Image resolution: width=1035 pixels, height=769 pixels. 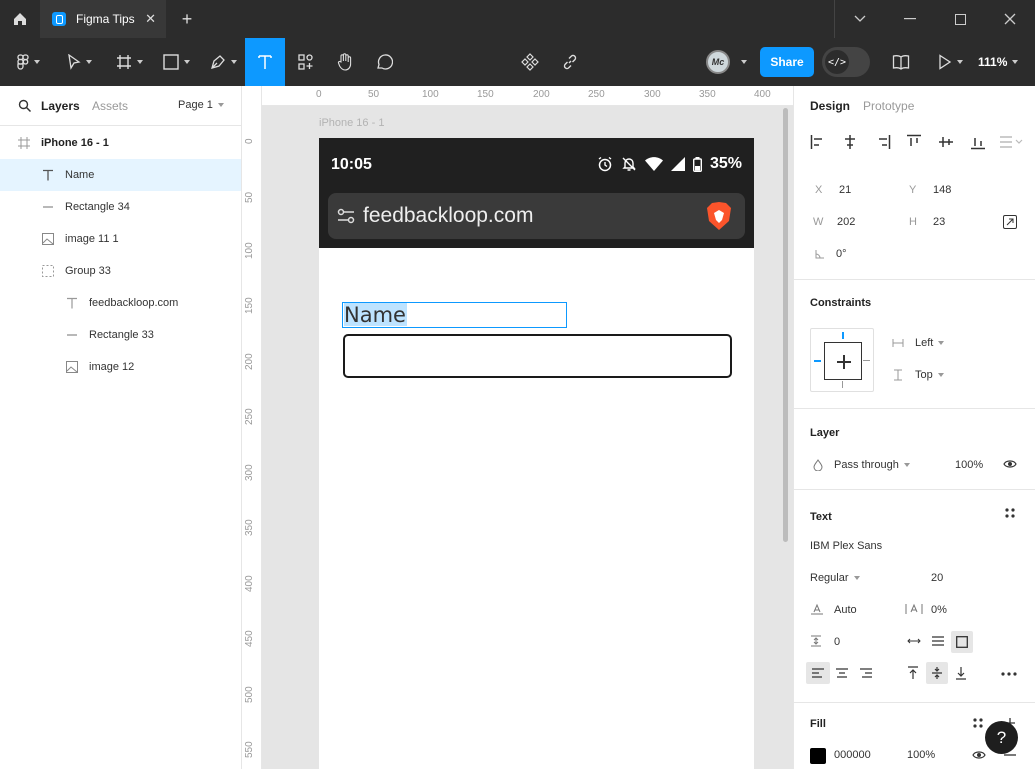 I want to click on canvas-scrollbar, so click(x=785, y=325).